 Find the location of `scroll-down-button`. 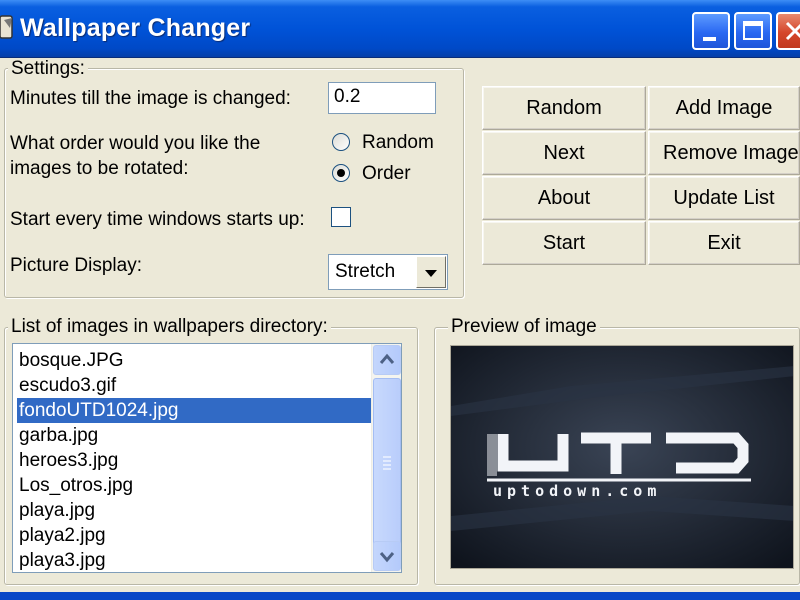

scroll-down-button is located at coordinates (387, 556).